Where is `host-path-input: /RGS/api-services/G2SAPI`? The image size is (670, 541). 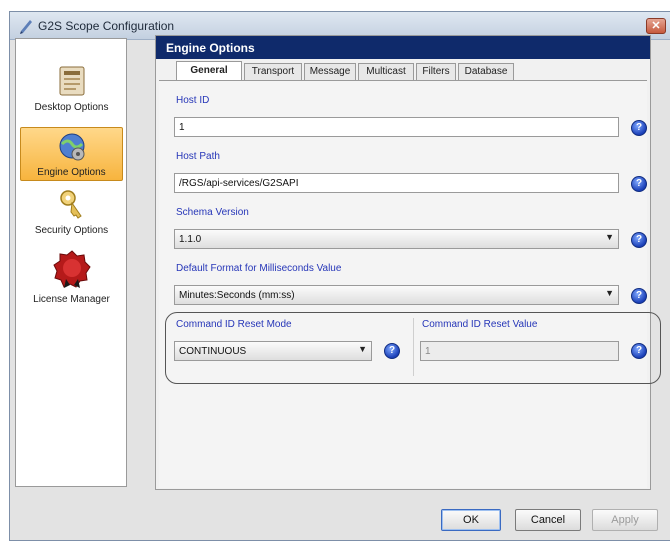
host-path-input: /RGS/api-services/G2SAPI is located at coordinates (396, 183).